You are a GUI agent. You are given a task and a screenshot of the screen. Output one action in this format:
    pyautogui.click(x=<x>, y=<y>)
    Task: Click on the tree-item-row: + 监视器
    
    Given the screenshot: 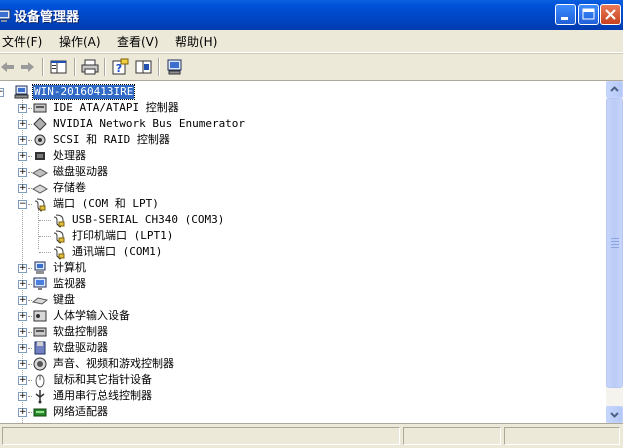 What is the action you would take?
    pyautogui.click(x=300, y=284)
    